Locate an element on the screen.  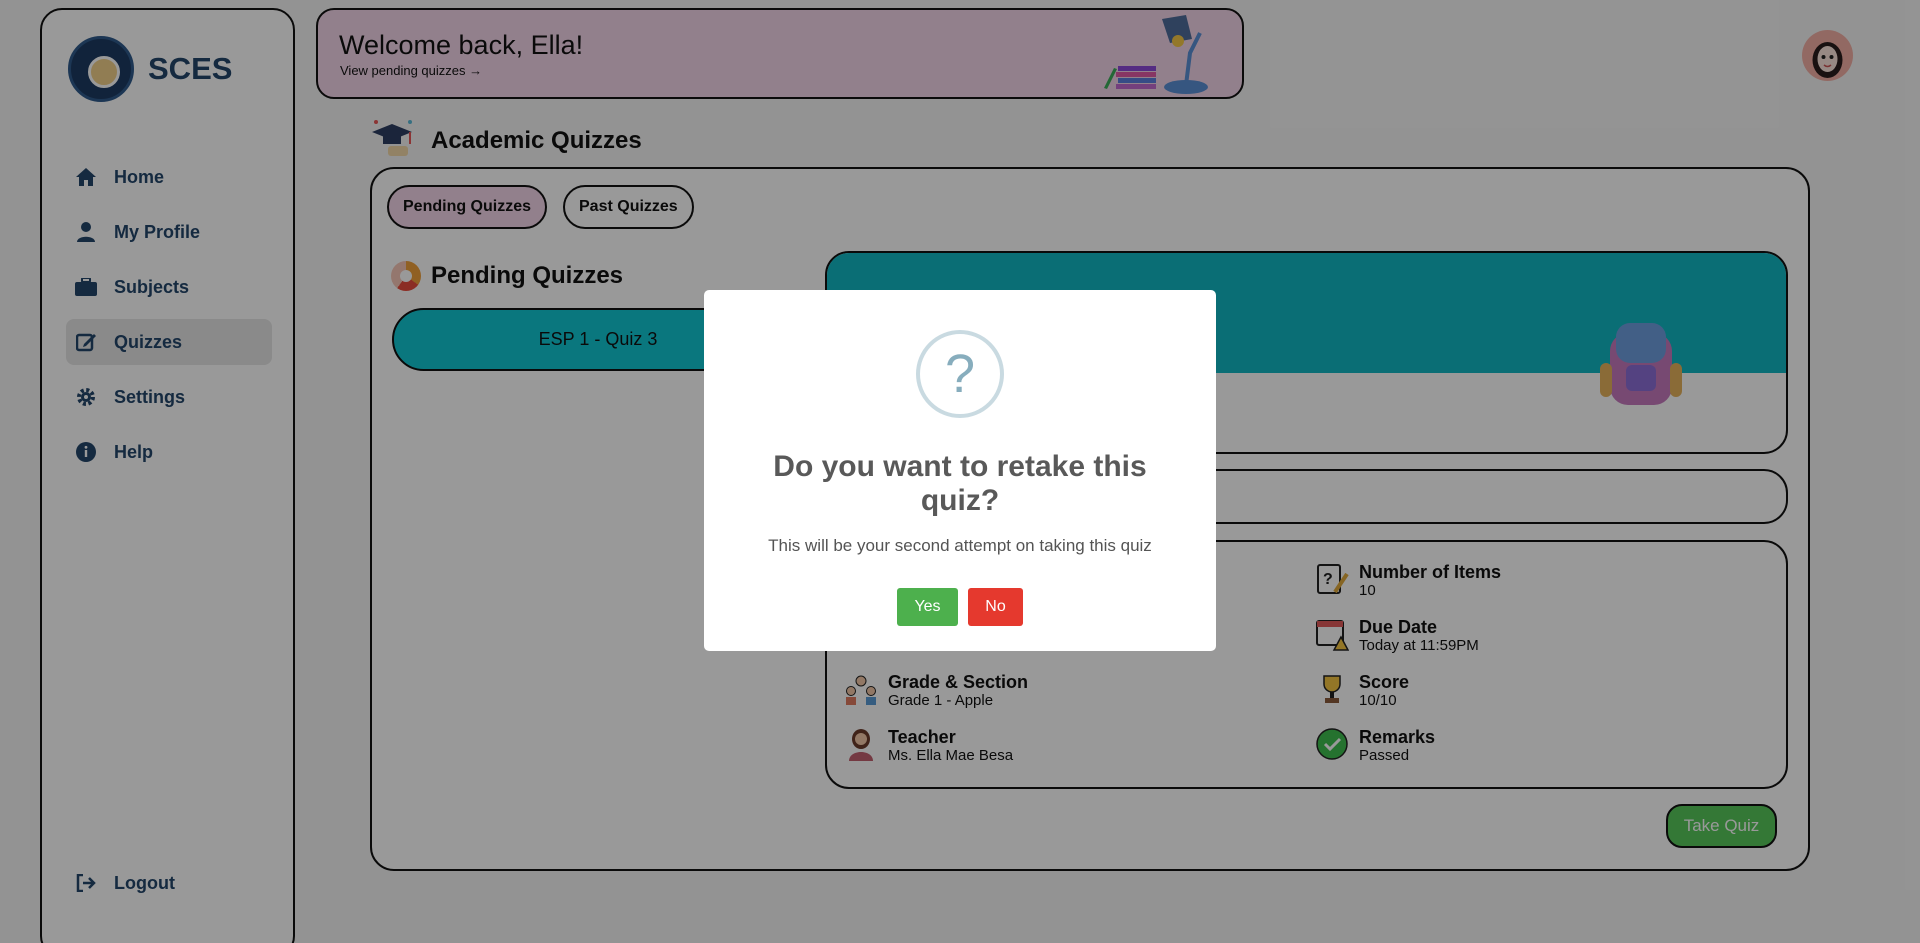
yes-button: Yes is located at coordinates (927, 607).